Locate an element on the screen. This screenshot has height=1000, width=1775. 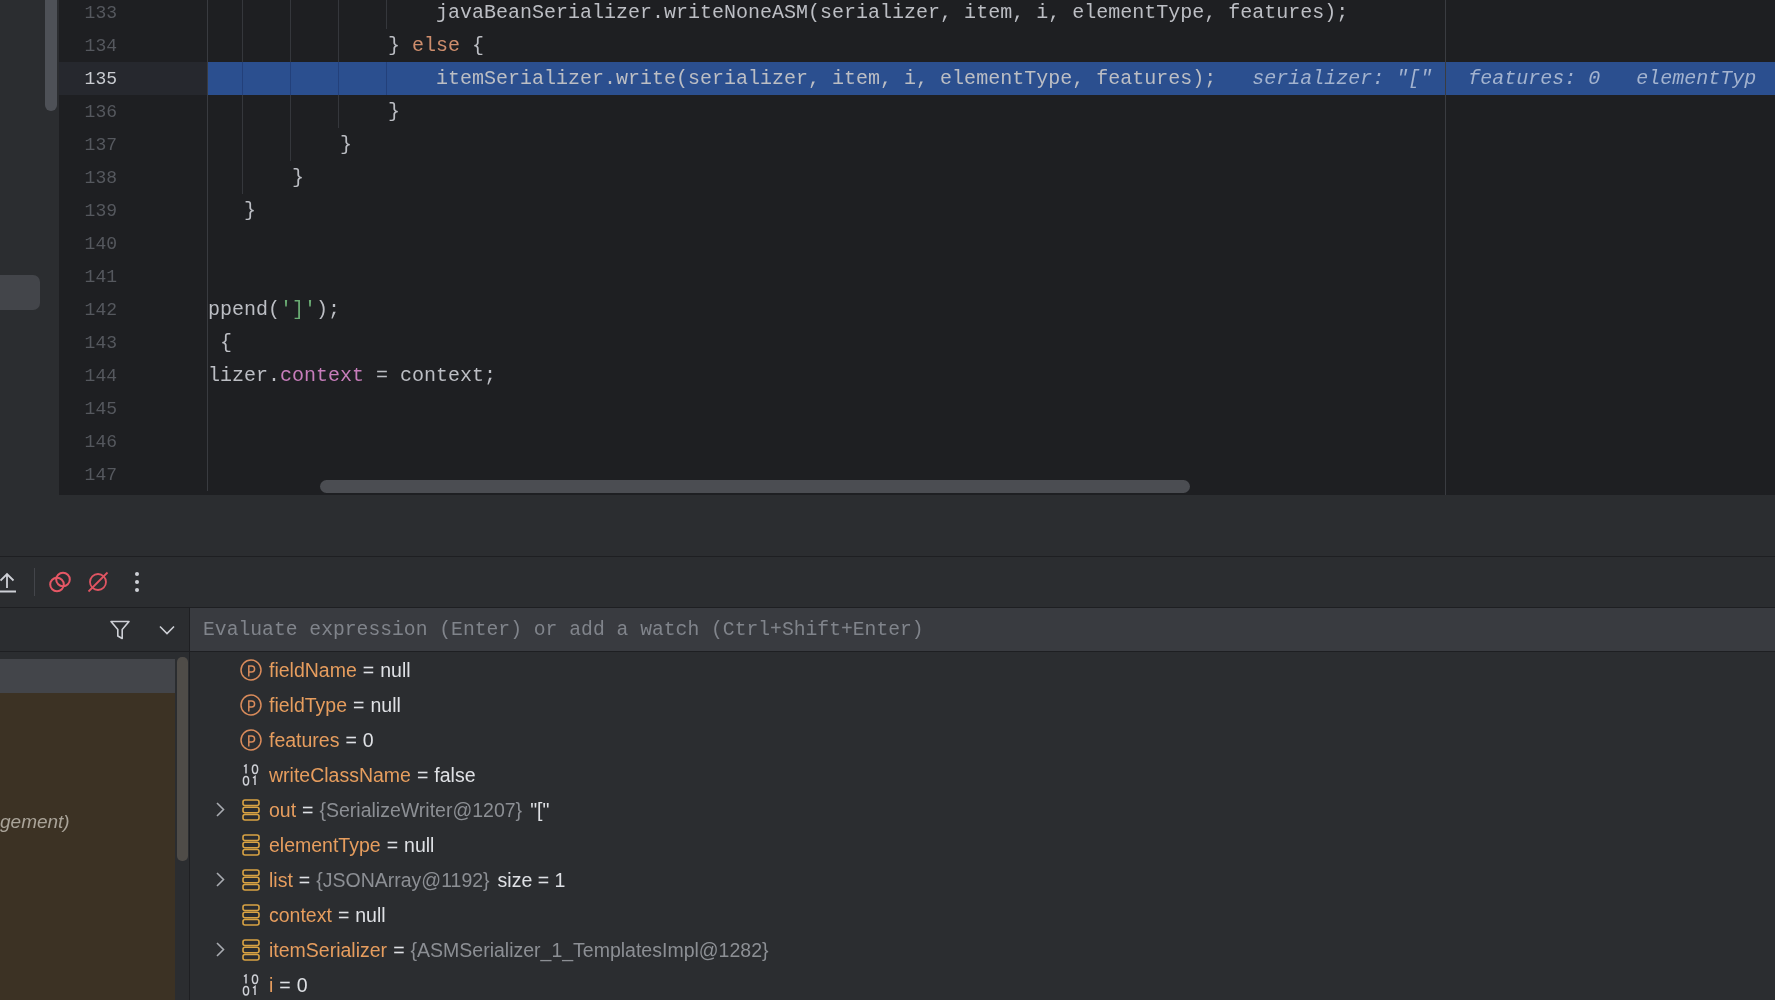
line-number: 140 is located at coordinates (100, 243).